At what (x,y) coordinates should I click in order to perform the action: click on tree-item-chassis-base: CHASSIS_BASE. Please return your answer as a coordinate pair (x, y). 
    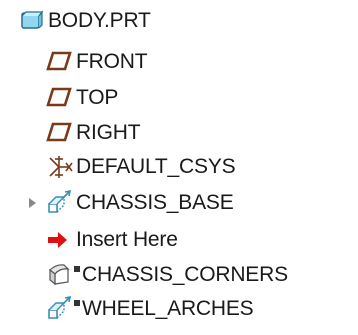
    Looking at the image, I should click on (130, 203).